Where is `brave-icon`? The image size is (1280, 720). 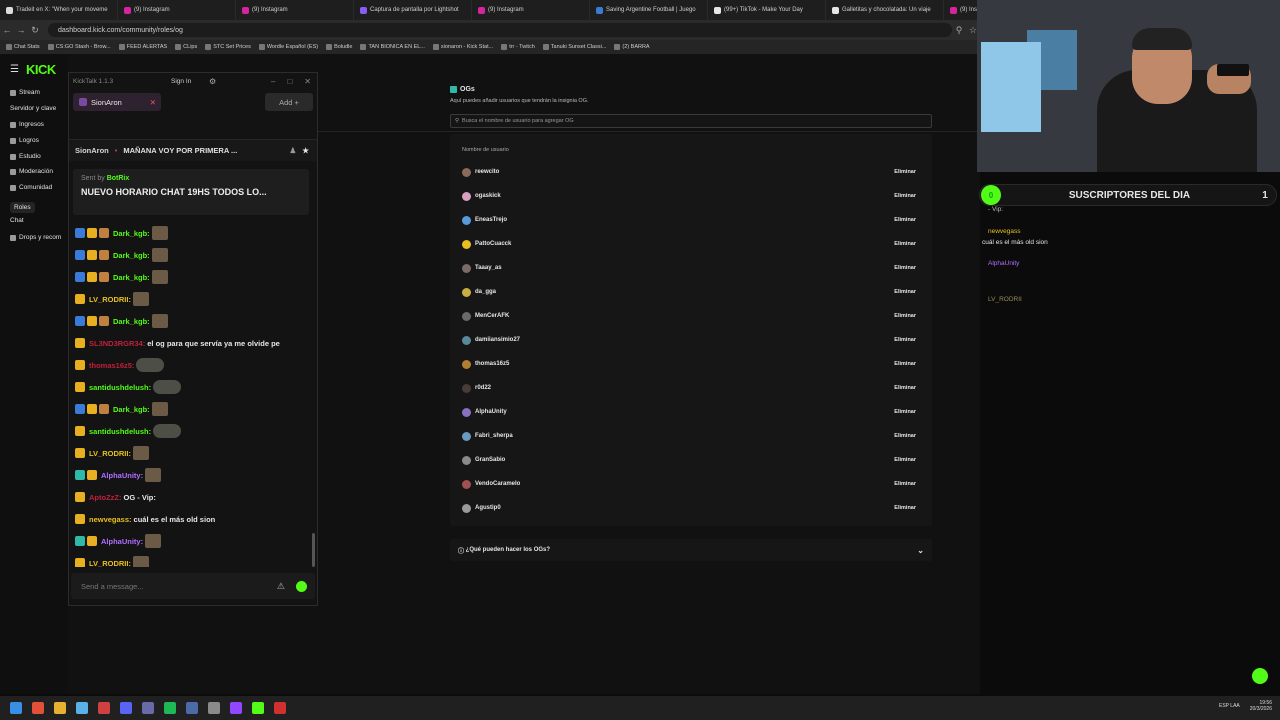 brave-icon is located at coordinates (38, 708).